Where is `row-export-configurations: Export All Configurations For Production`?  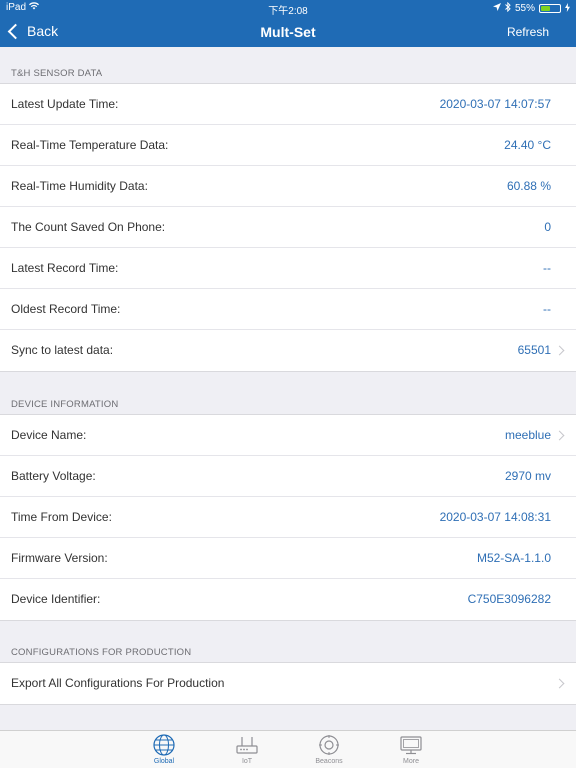 row-export-configurations: Export All Configurations For Production is located at coordinates (288, 683).